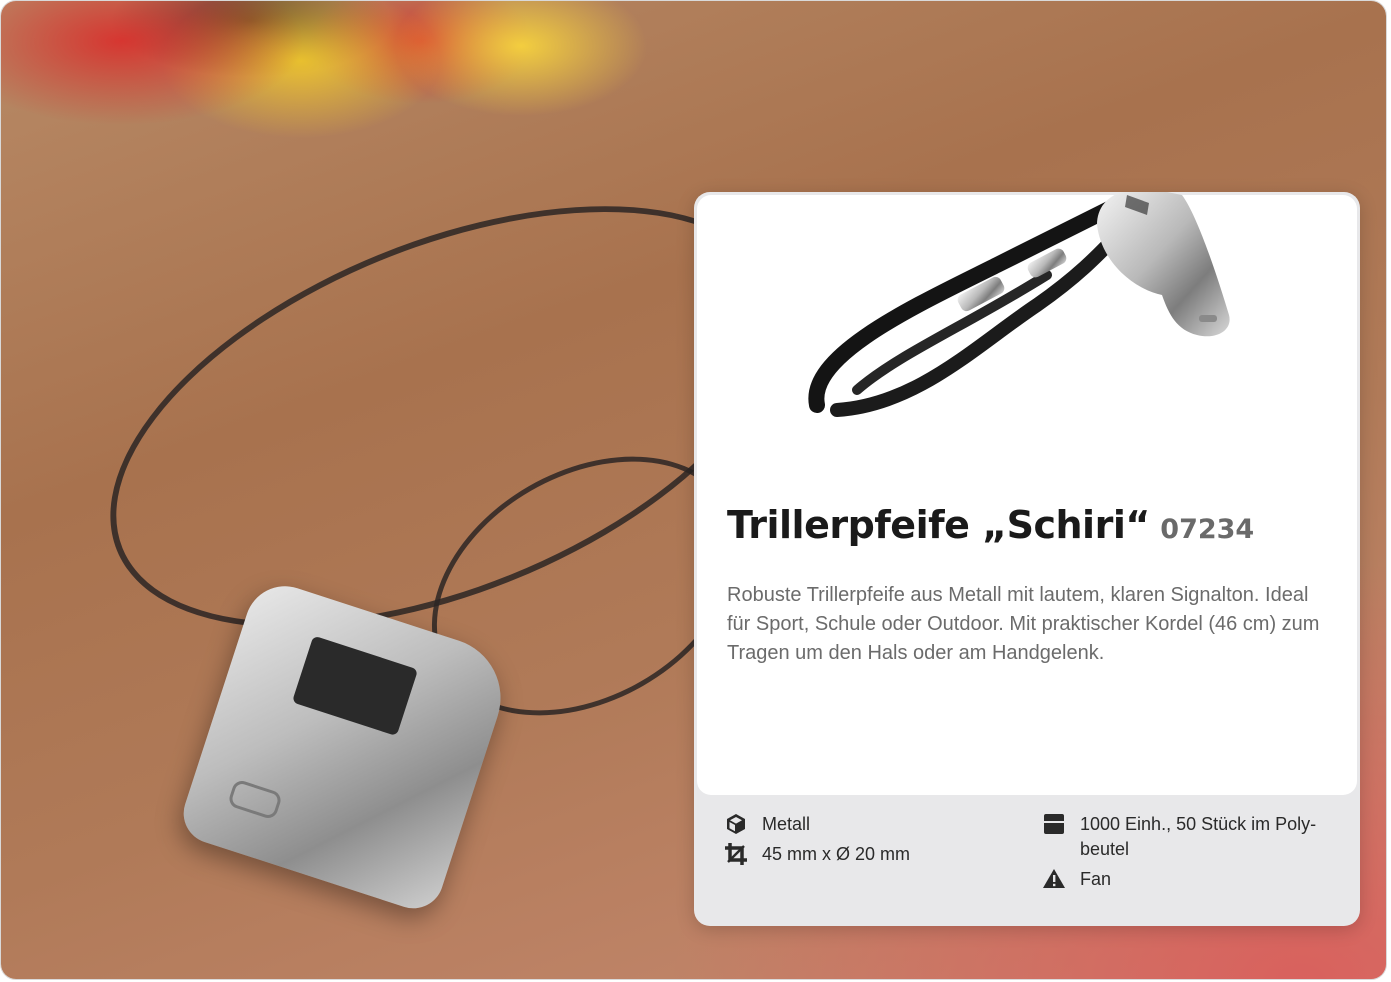  Describe the element at coordinates (1054, 878) in the screenshot. I see `warning-icon` at that location.